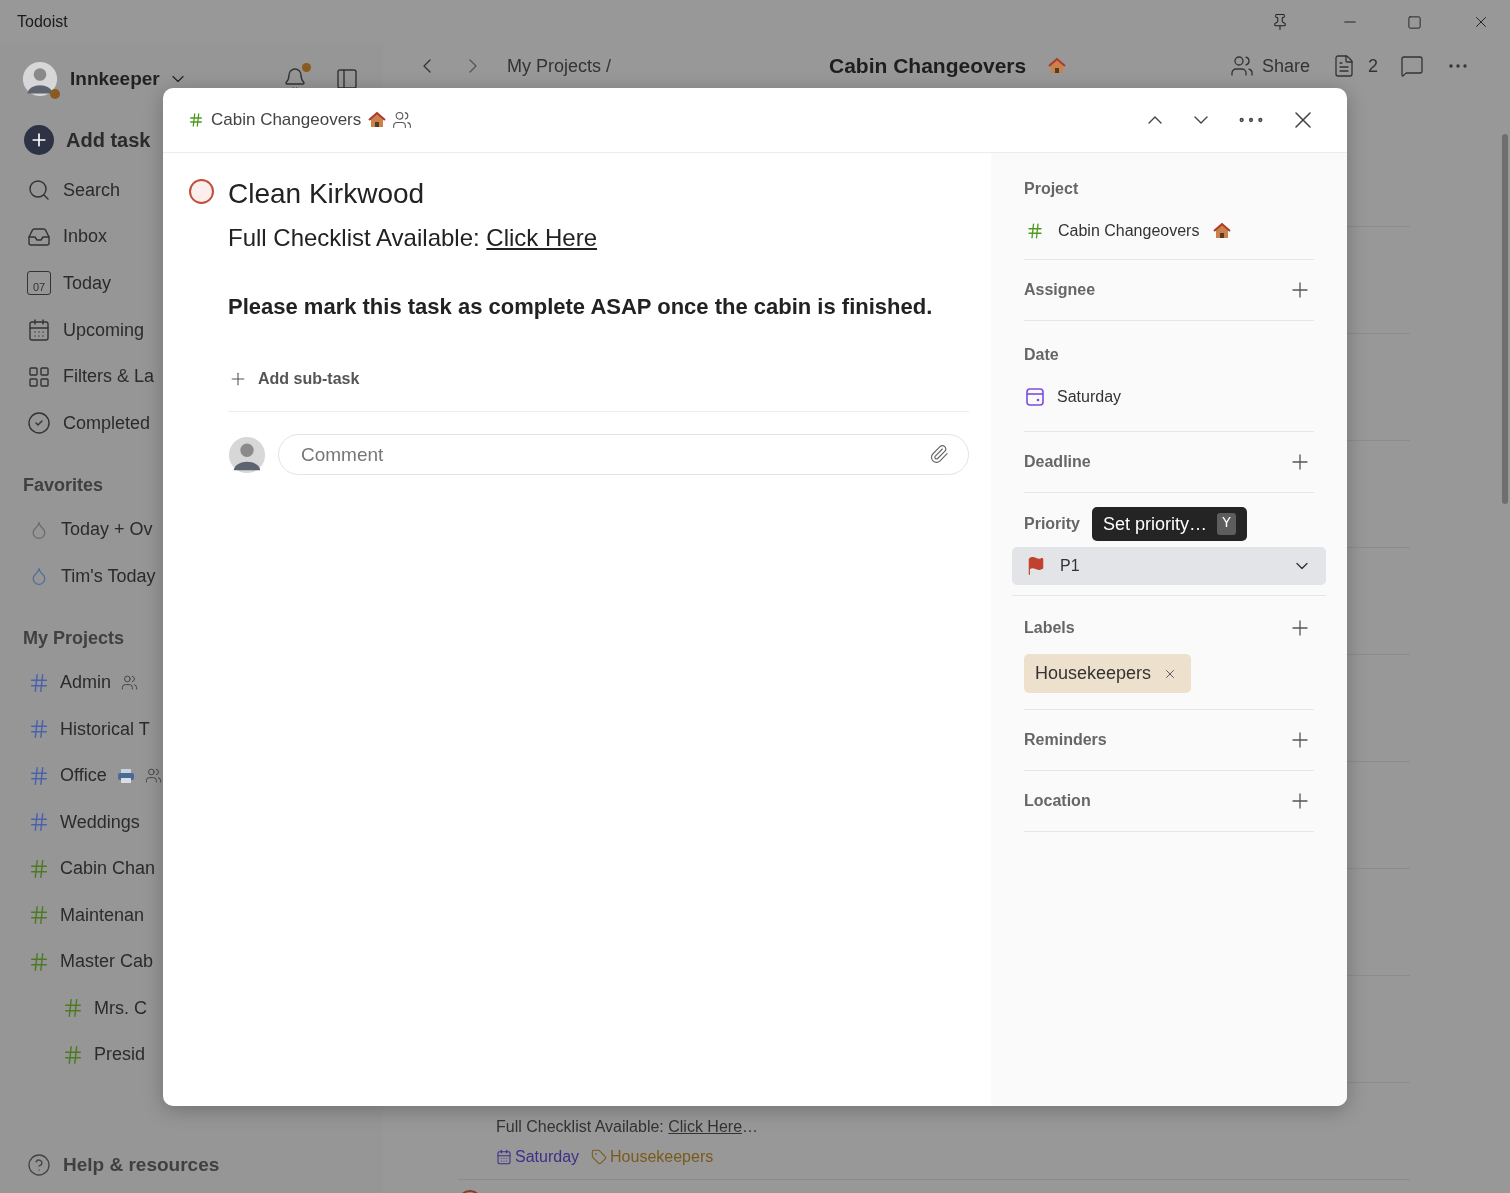  I want to click on detail-label: Location, so click(1057, 801).